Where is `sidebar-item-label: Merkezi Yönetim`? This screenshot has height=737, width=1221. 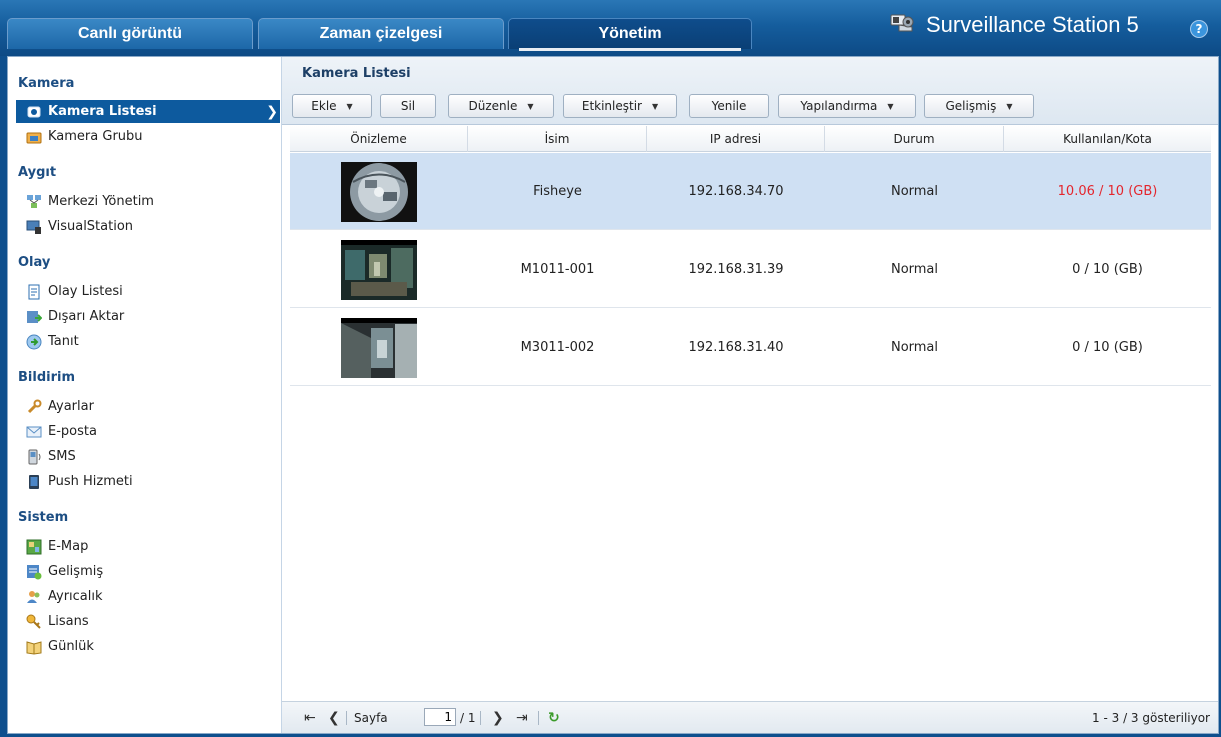 sidebar-item-label: Merkezi Yönetim is located at coordinates (101, 201).